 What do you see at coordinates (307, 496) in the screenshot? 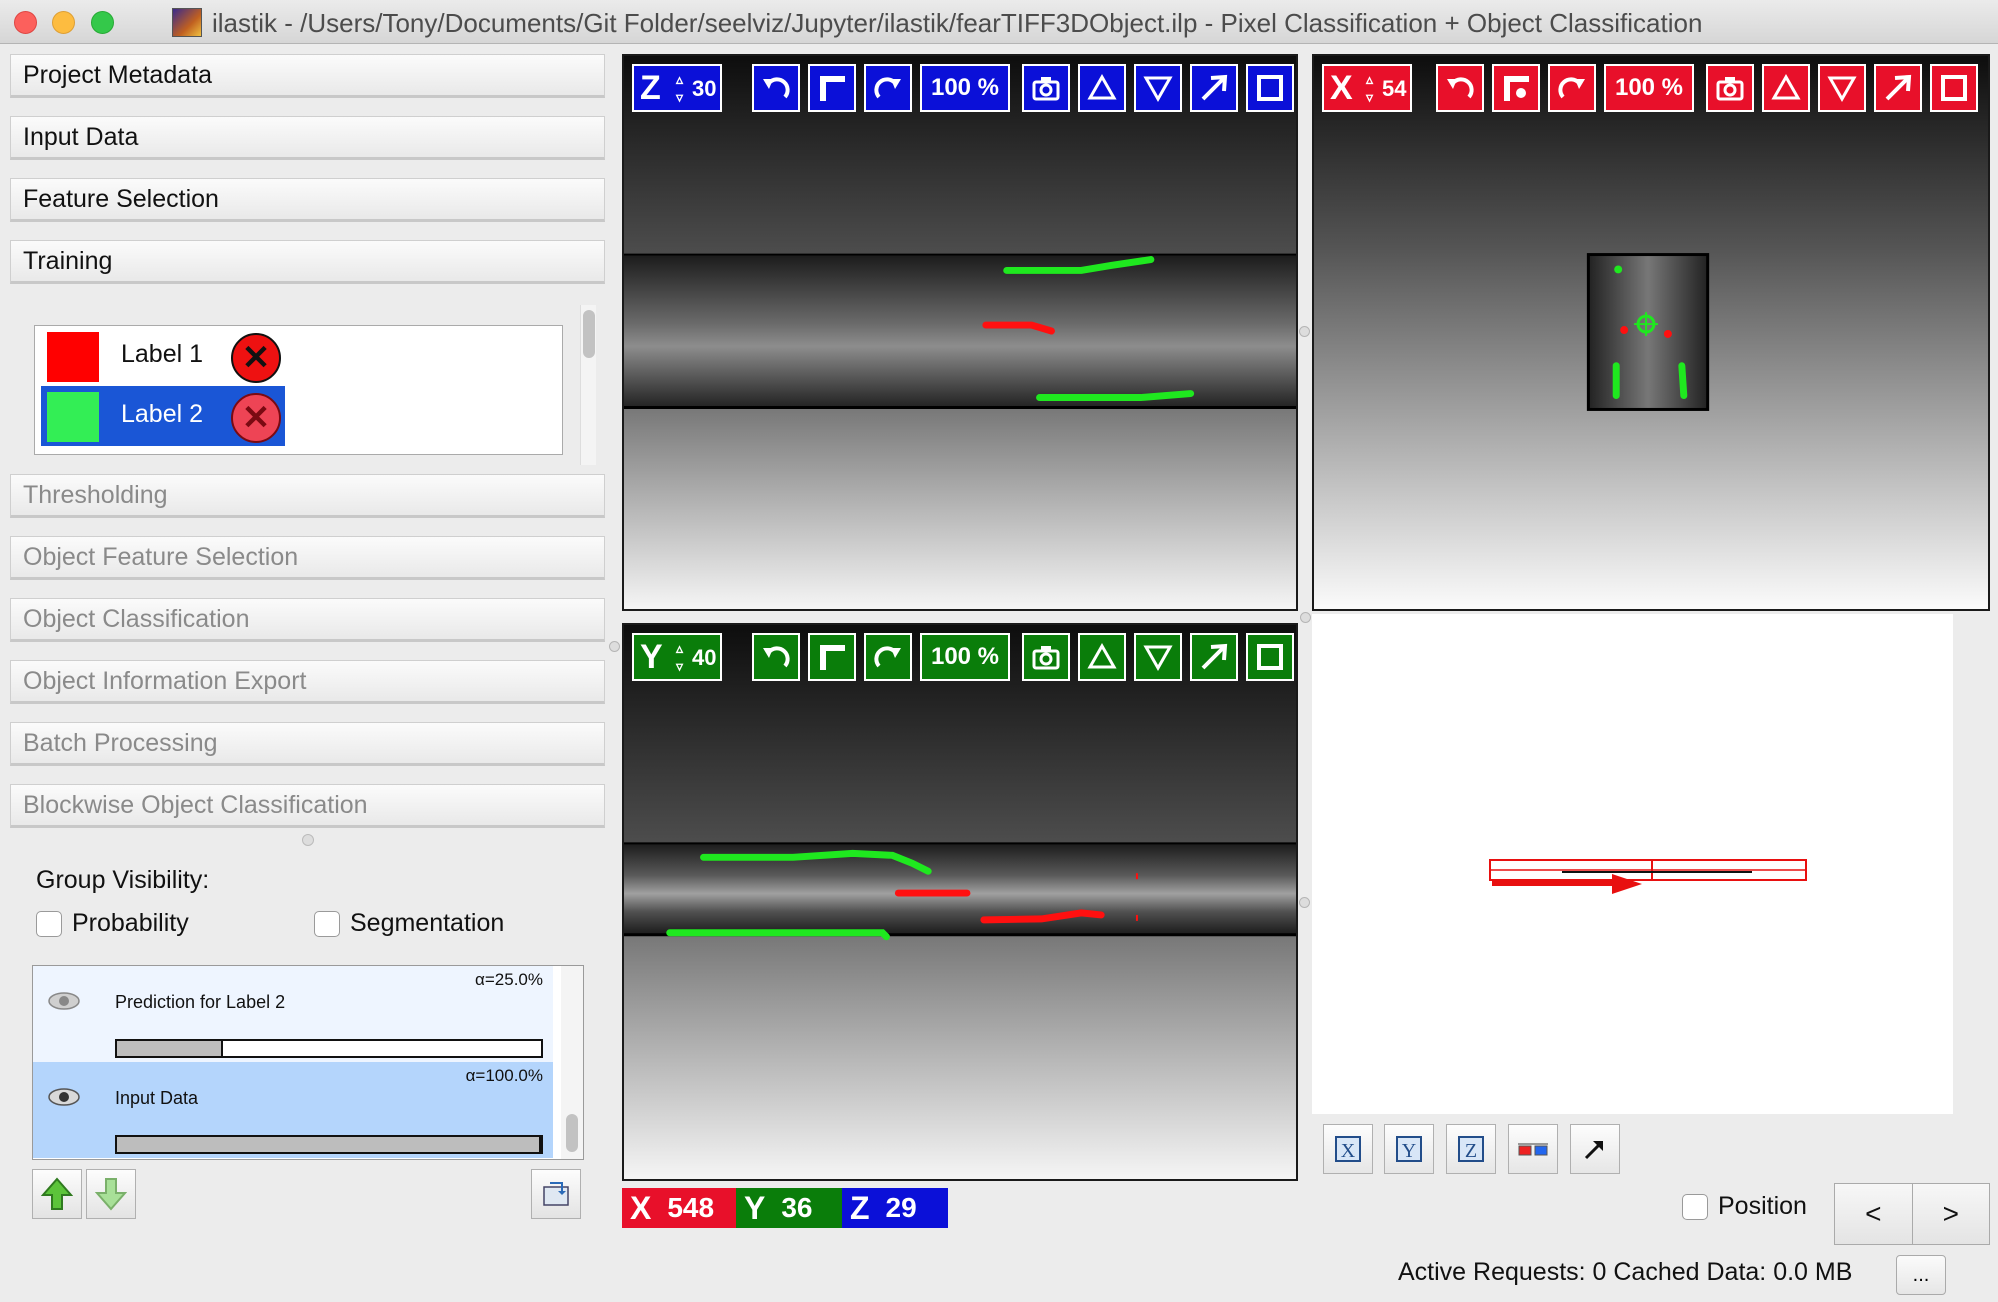
I see `applet-thresholding: Thresholding` at bounding box center [307, 496].